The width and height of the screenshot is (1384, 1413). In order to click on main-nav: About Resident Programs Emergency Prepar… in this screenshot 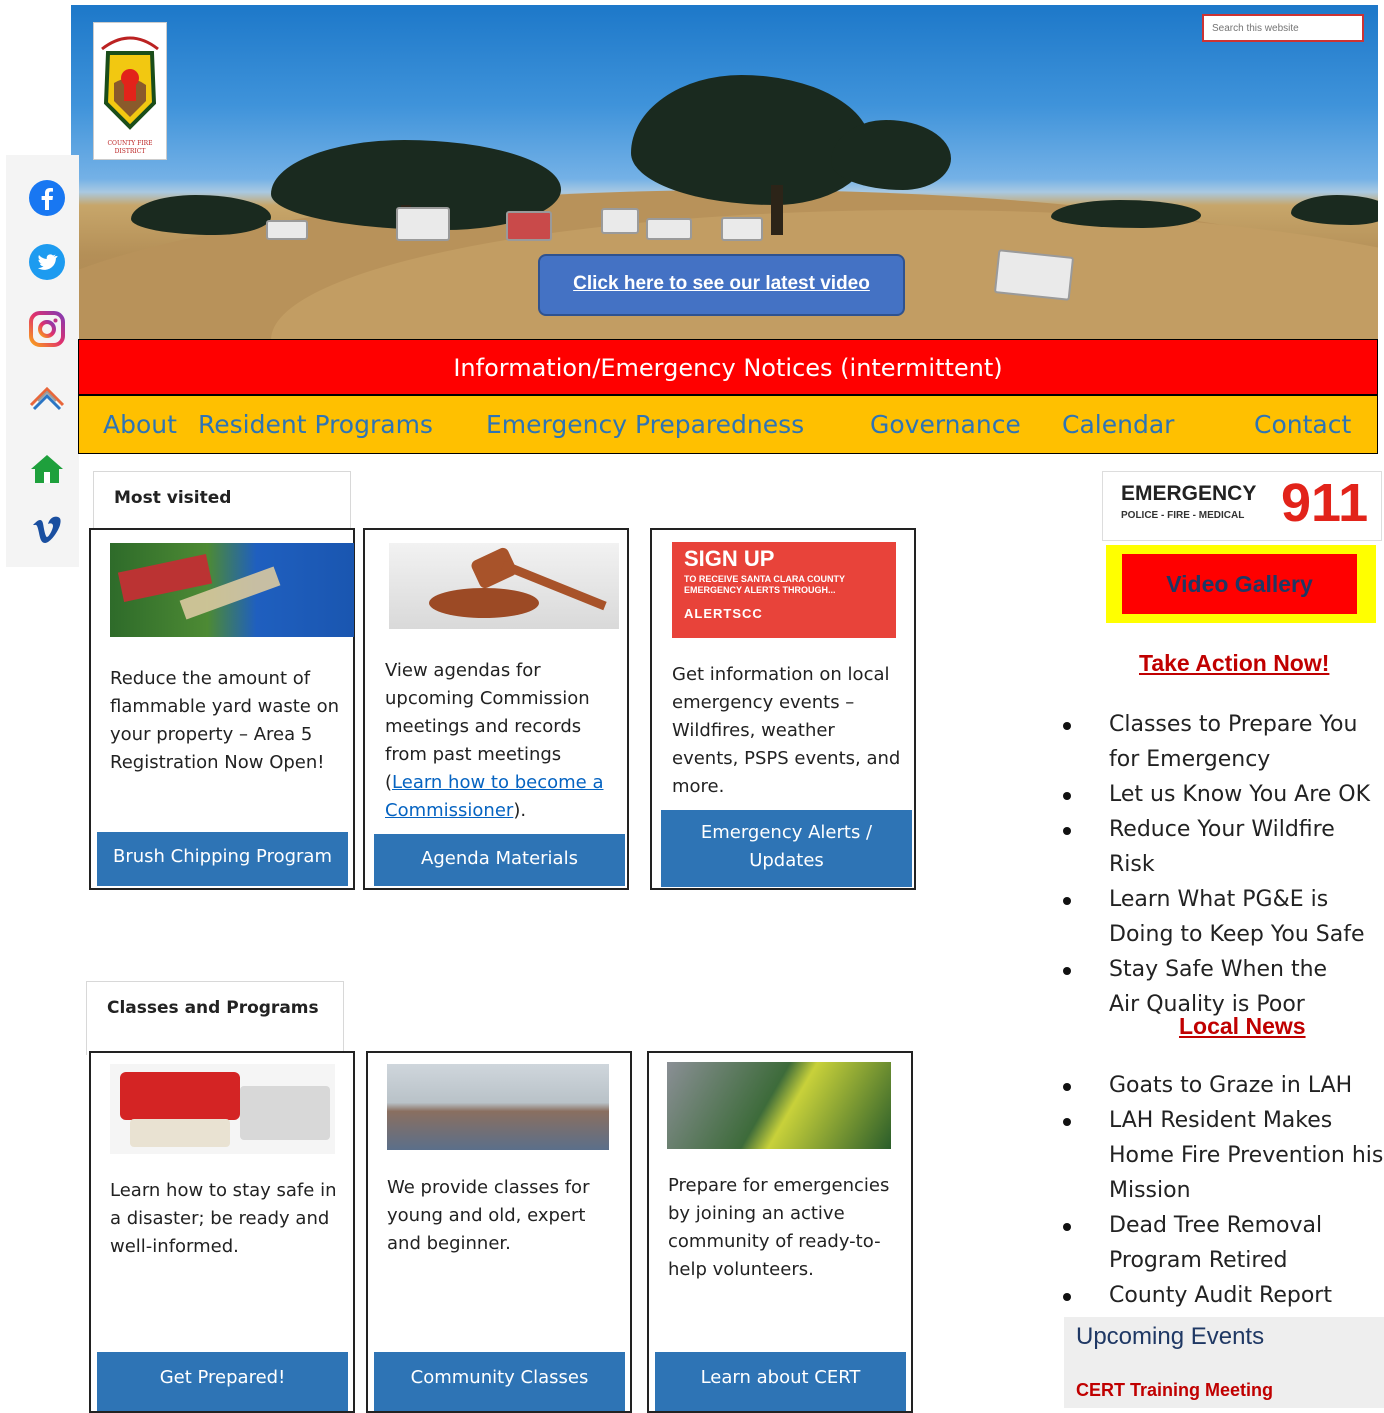, I will do `click(728, 424)`.